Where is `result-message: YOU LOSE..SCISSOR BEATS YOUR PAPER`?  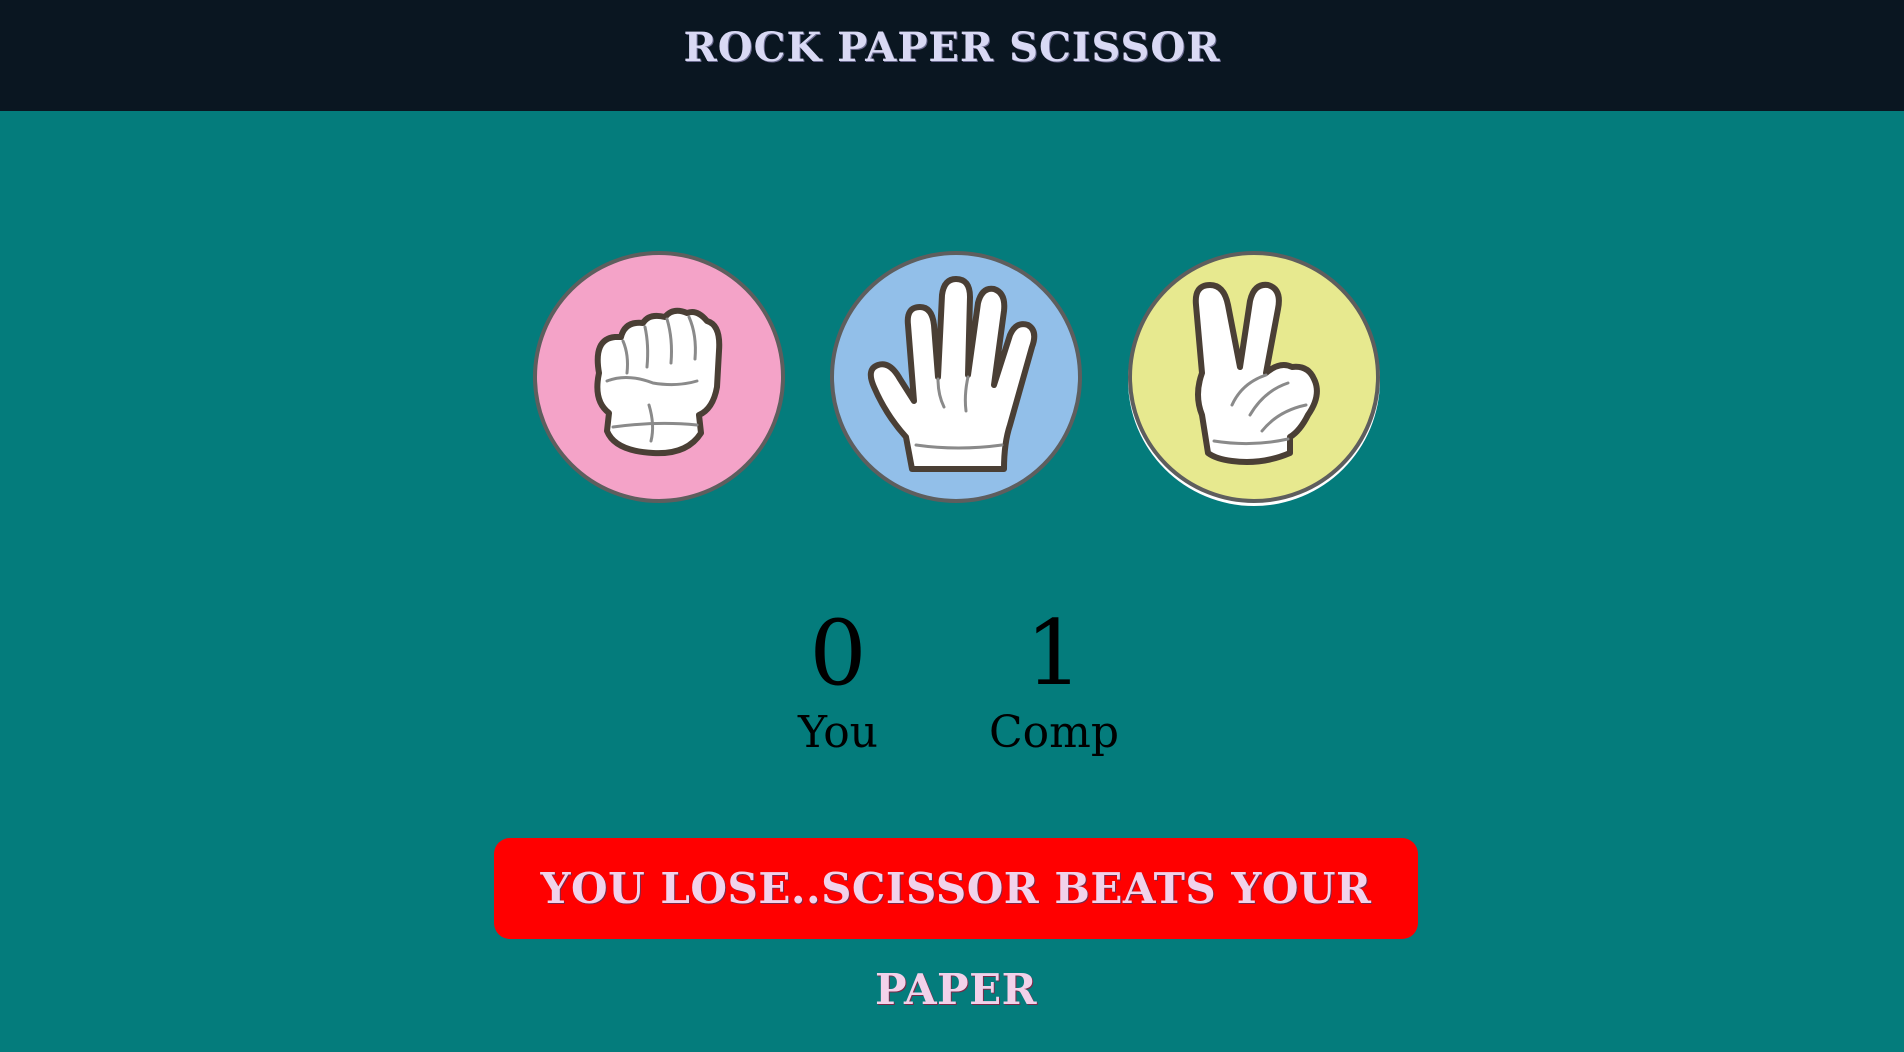 result-message: YOU LOSE..SCISSOR BEATS YOUR PAPER is located at coordinates (956, 926).